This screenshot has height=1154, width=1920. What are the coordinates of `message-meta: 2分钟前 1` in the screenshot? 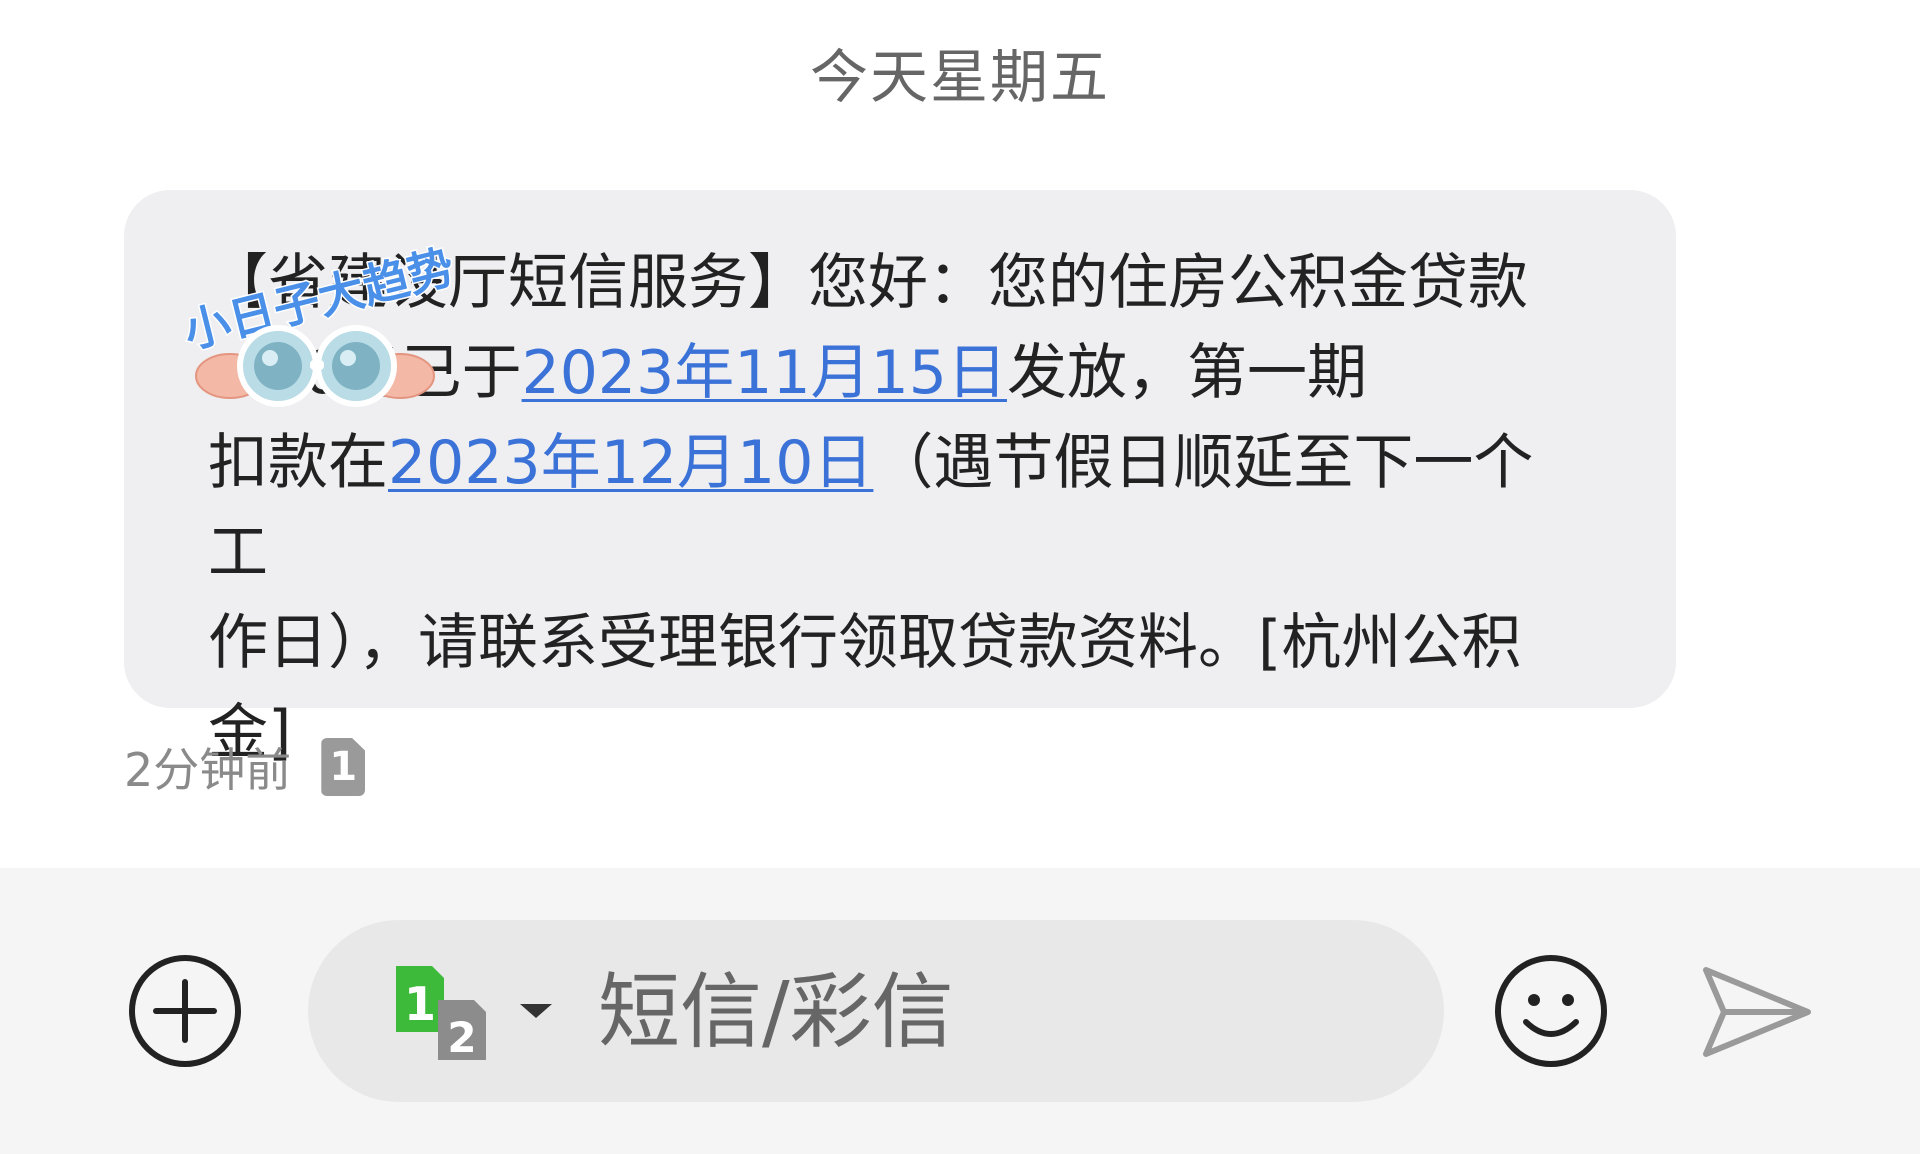 It's located at (245, 767).